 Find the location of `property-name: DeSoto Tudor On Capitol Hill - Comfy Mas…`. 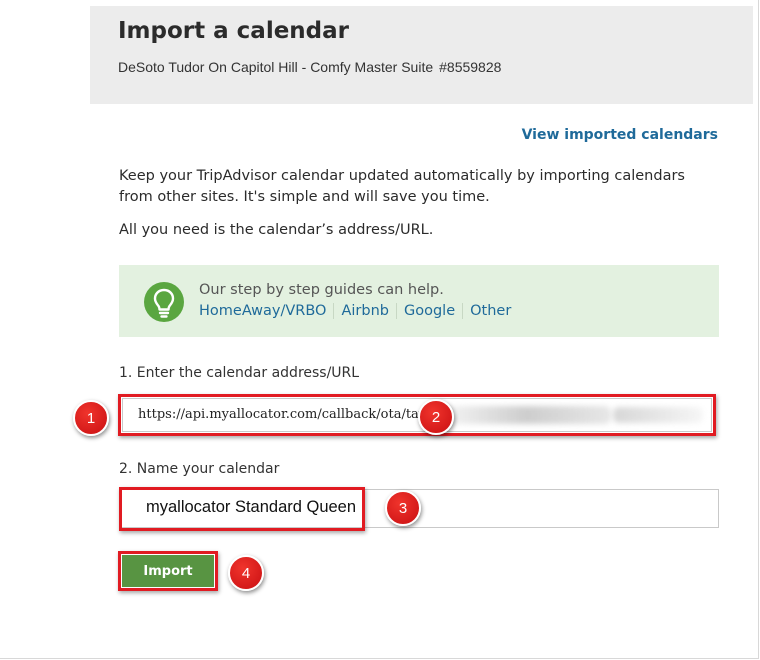

property-name: DeSoto Tudor On Capitol Hill - Comfy Mas… is located at coordinates (276, 67).